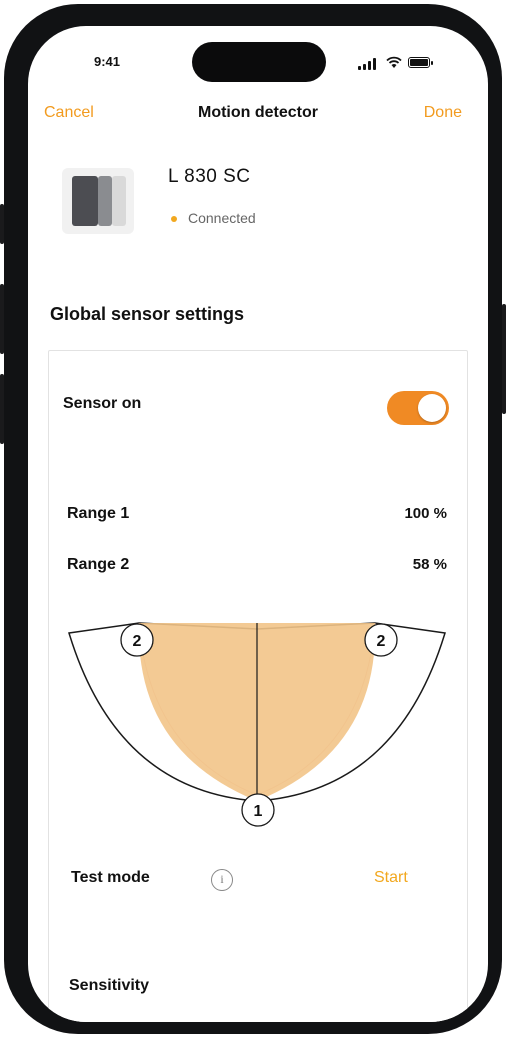  I want to click on sensor-on-toggle, so click(418, 408).